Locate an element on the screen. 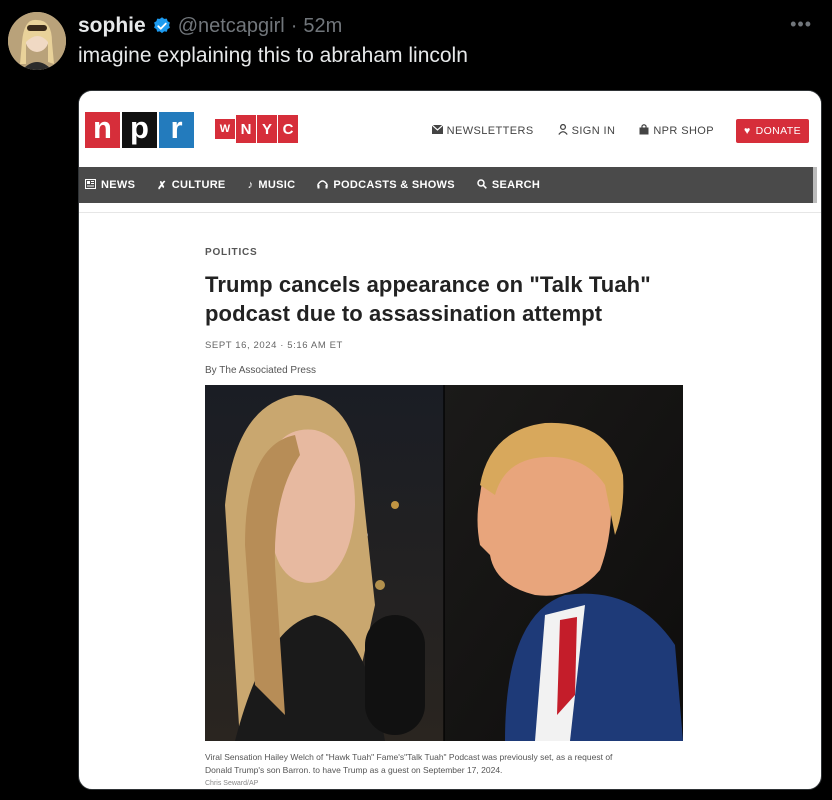  article-byline: By The Associated Press is located at coordinates (260, 370).